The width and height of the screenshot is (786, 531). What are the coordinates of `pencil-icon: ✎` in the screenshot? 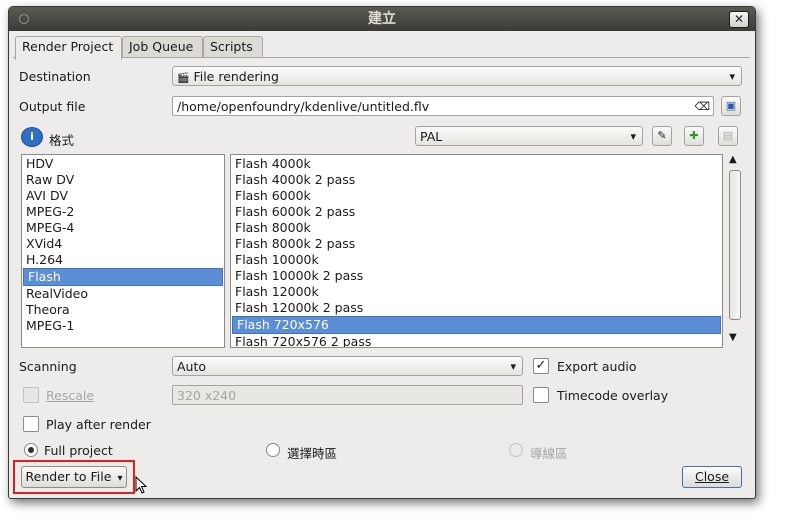 It's located at (662, 135).